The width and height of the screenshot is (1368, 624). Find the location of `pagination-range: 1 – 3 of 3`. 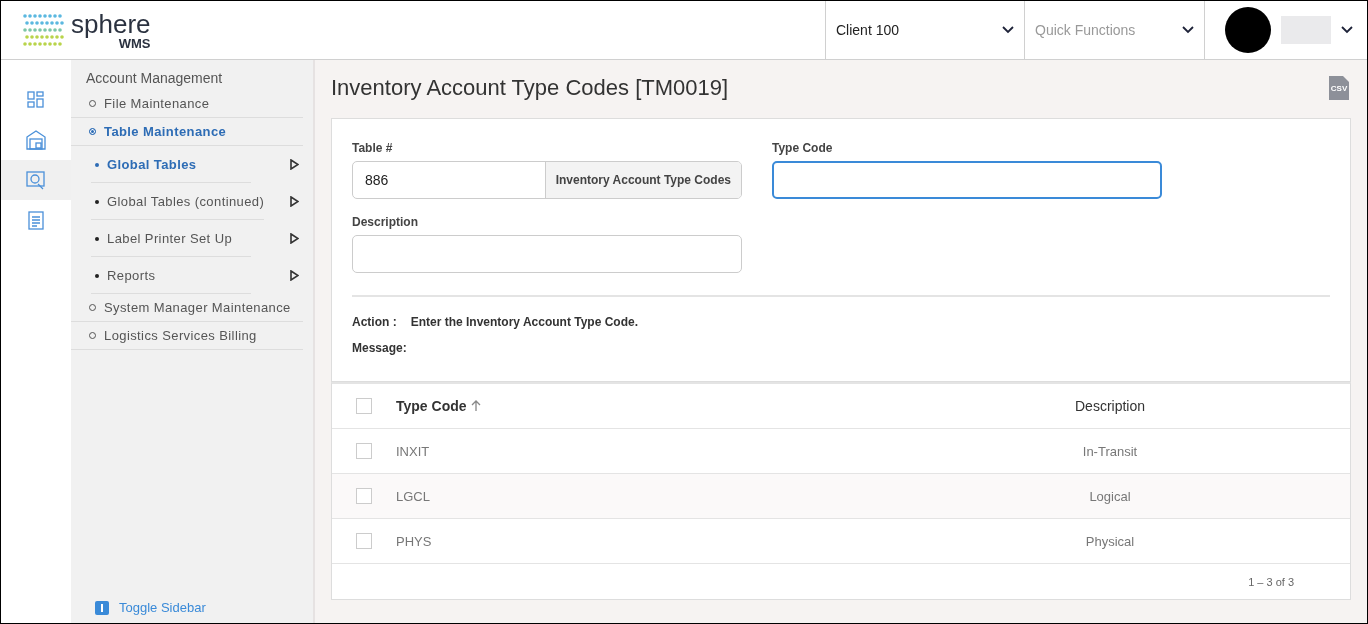

pagination-range: 1 – 3 of 3 is located at coordinates (1271, 581).